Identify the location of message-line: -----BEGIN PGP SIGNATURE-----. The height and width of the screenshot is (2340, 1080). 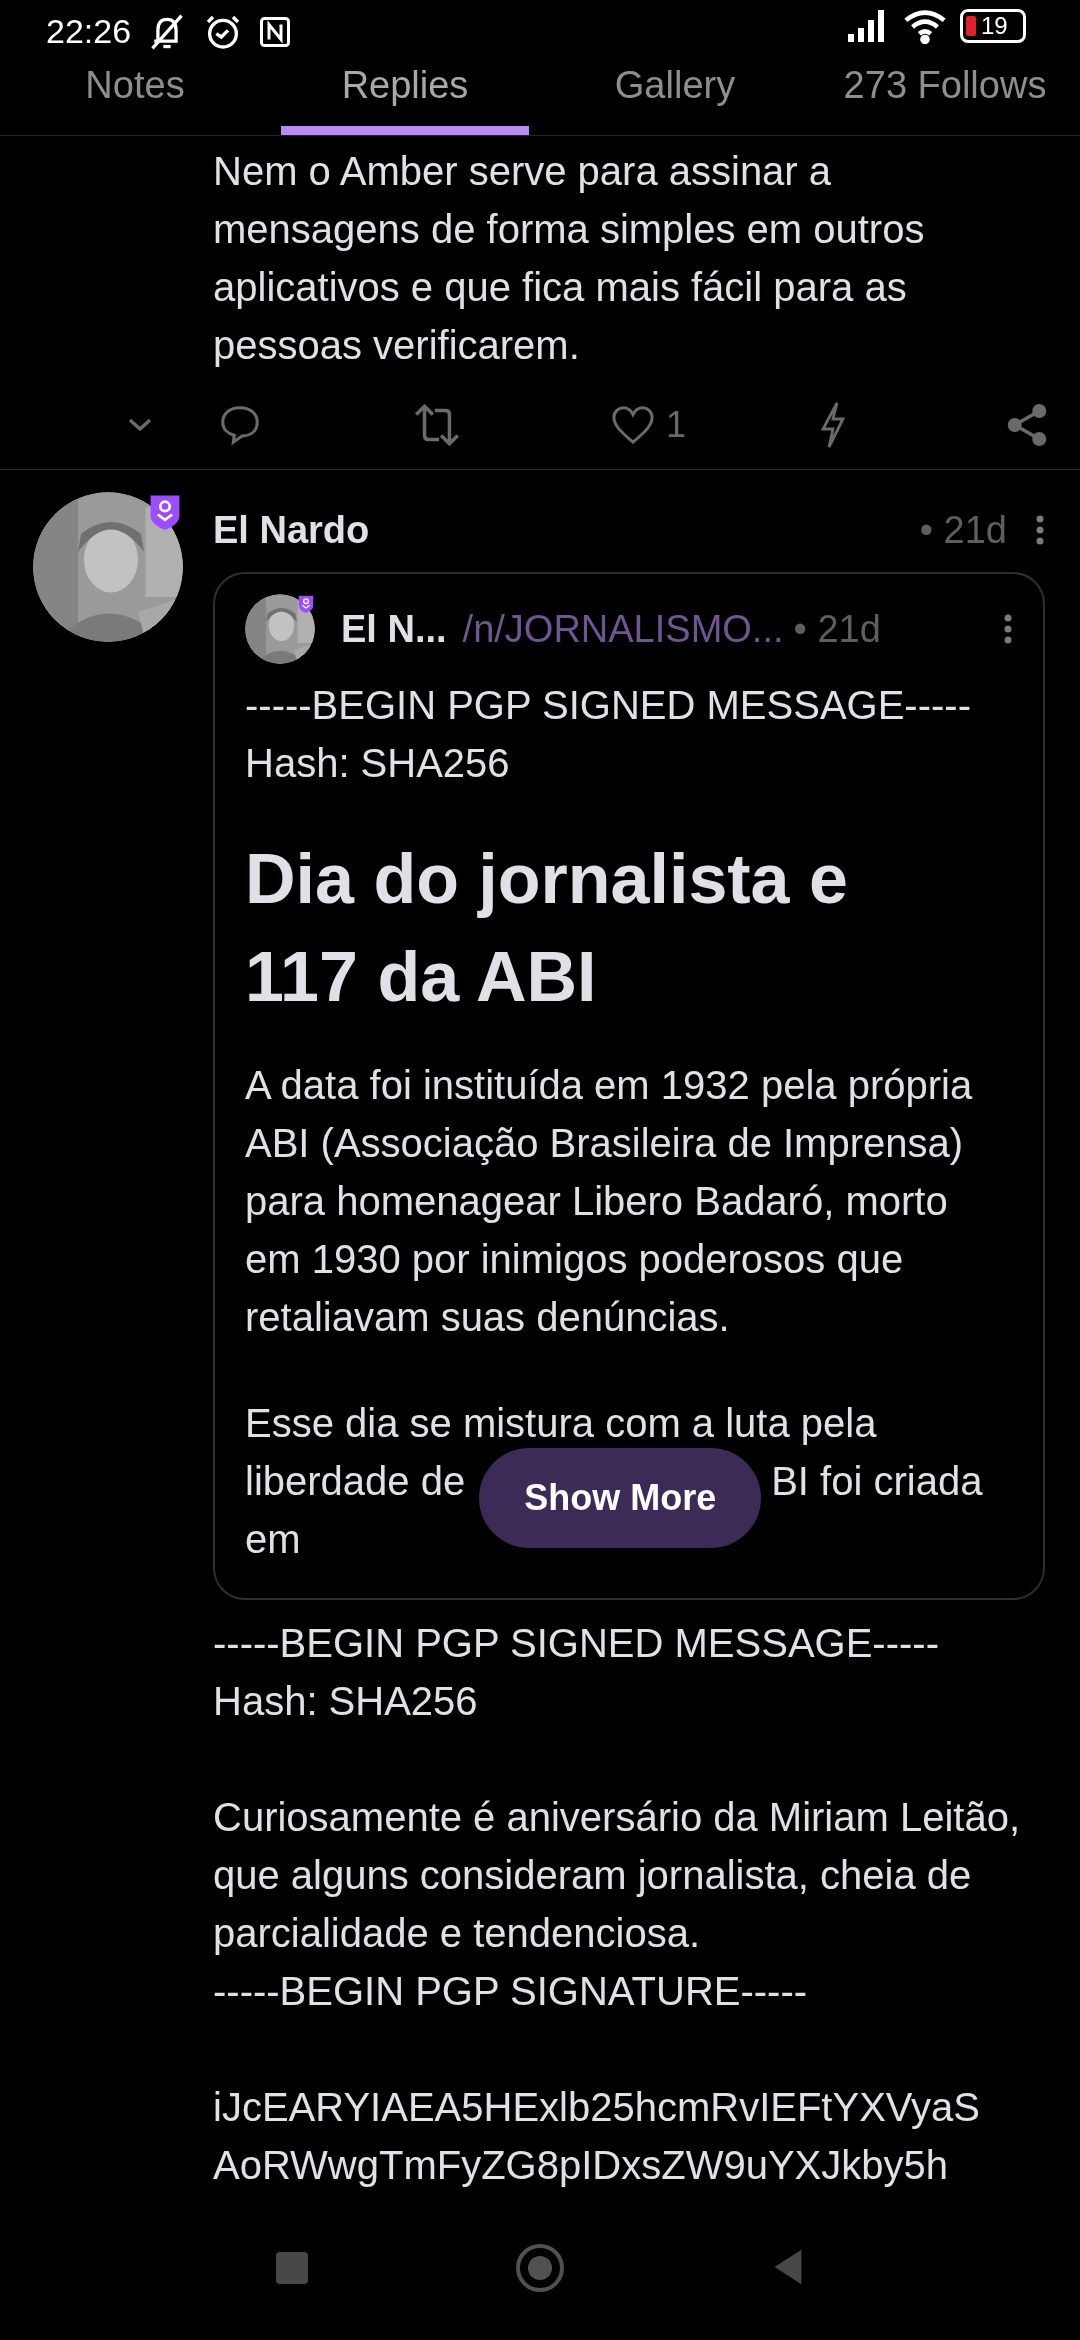
(511, 1991).